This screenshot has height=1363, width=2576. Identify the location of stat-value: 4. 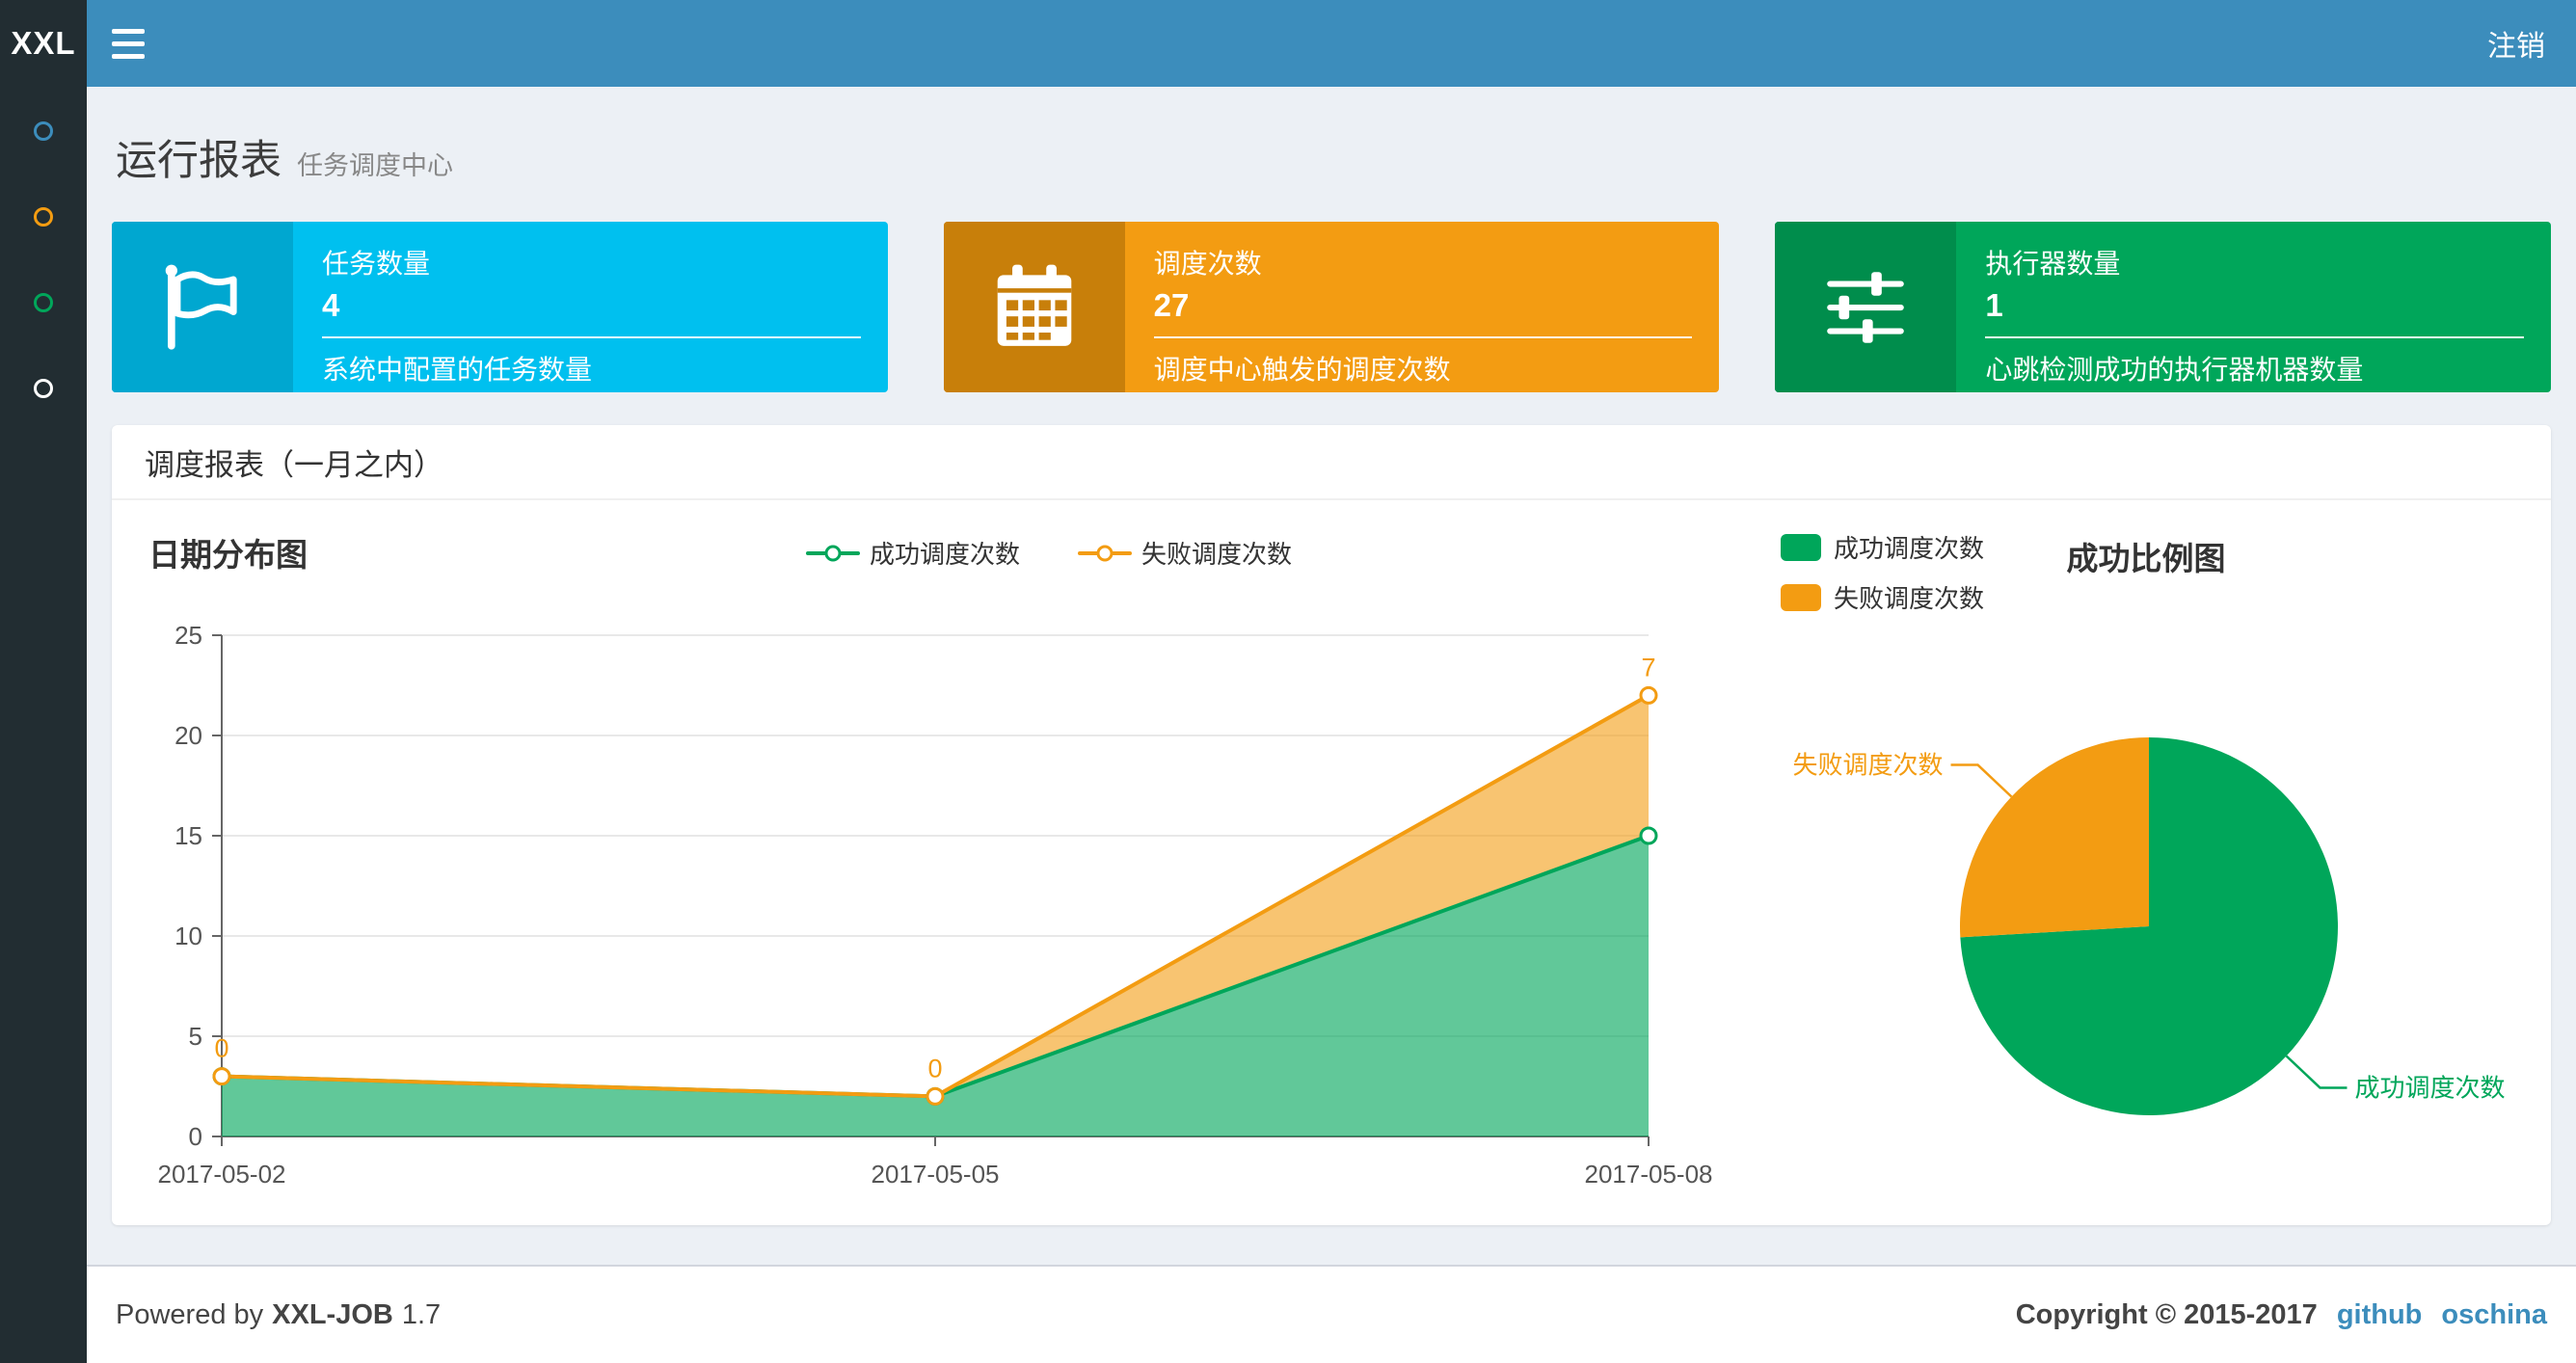
(331, 305).